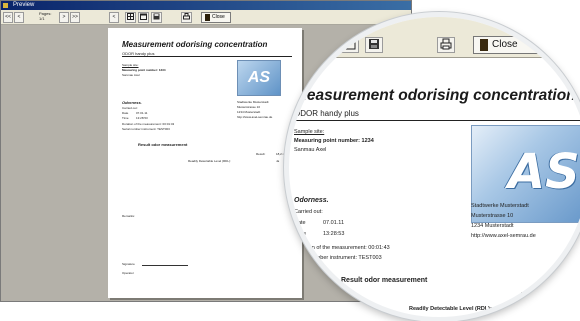 Image resolution: width=580 pixels, height=321 pixels. I want to click on magnified-close-label: Close, so click(505, 44).